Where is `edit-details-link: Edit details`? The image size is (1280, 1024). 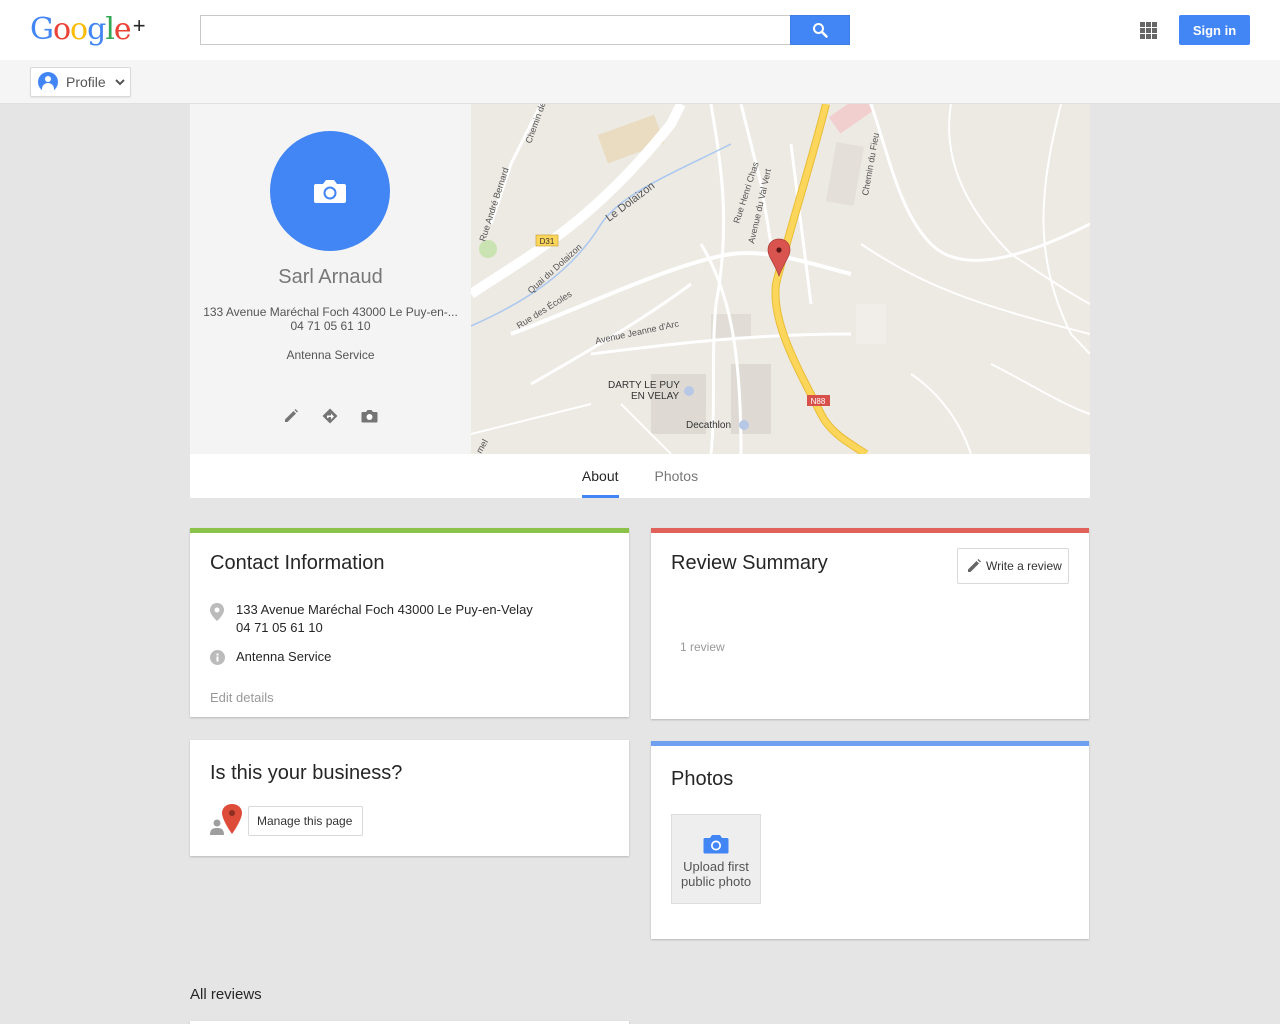
edit-details-link: Edit details is located at coordinates (242, 697).